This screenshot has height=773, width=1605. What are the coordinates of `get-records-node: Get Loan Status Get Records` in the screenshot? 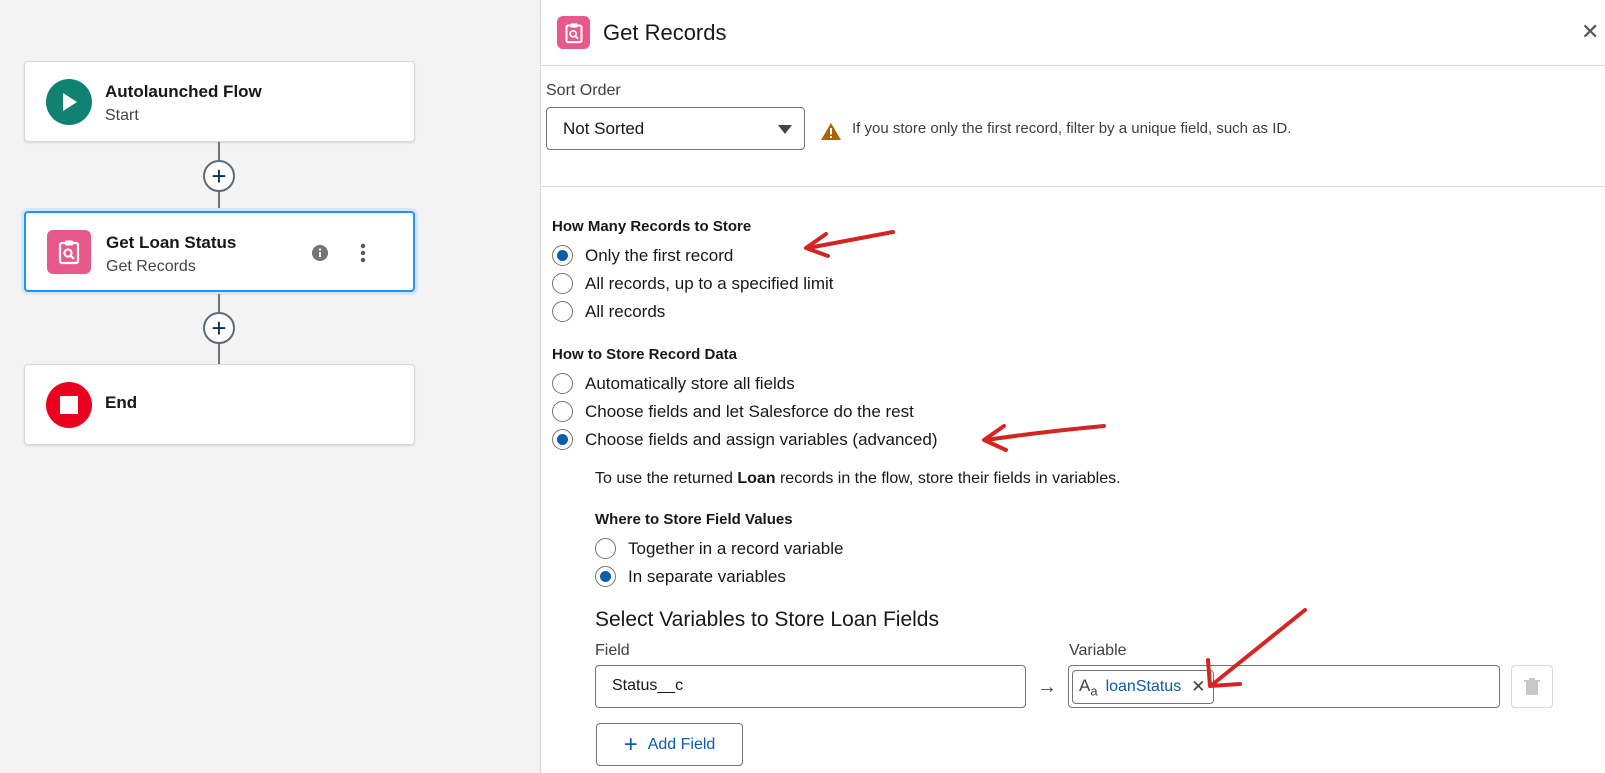 It's located at (219, 251).